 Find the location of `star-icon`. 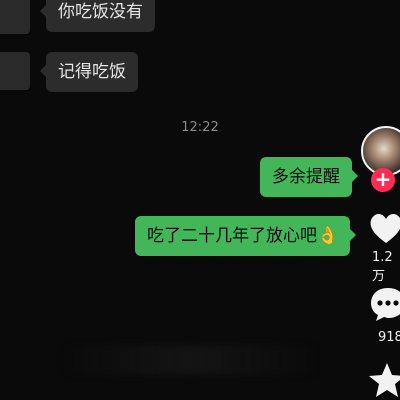

star-icon is located at coordinates (384, 380).